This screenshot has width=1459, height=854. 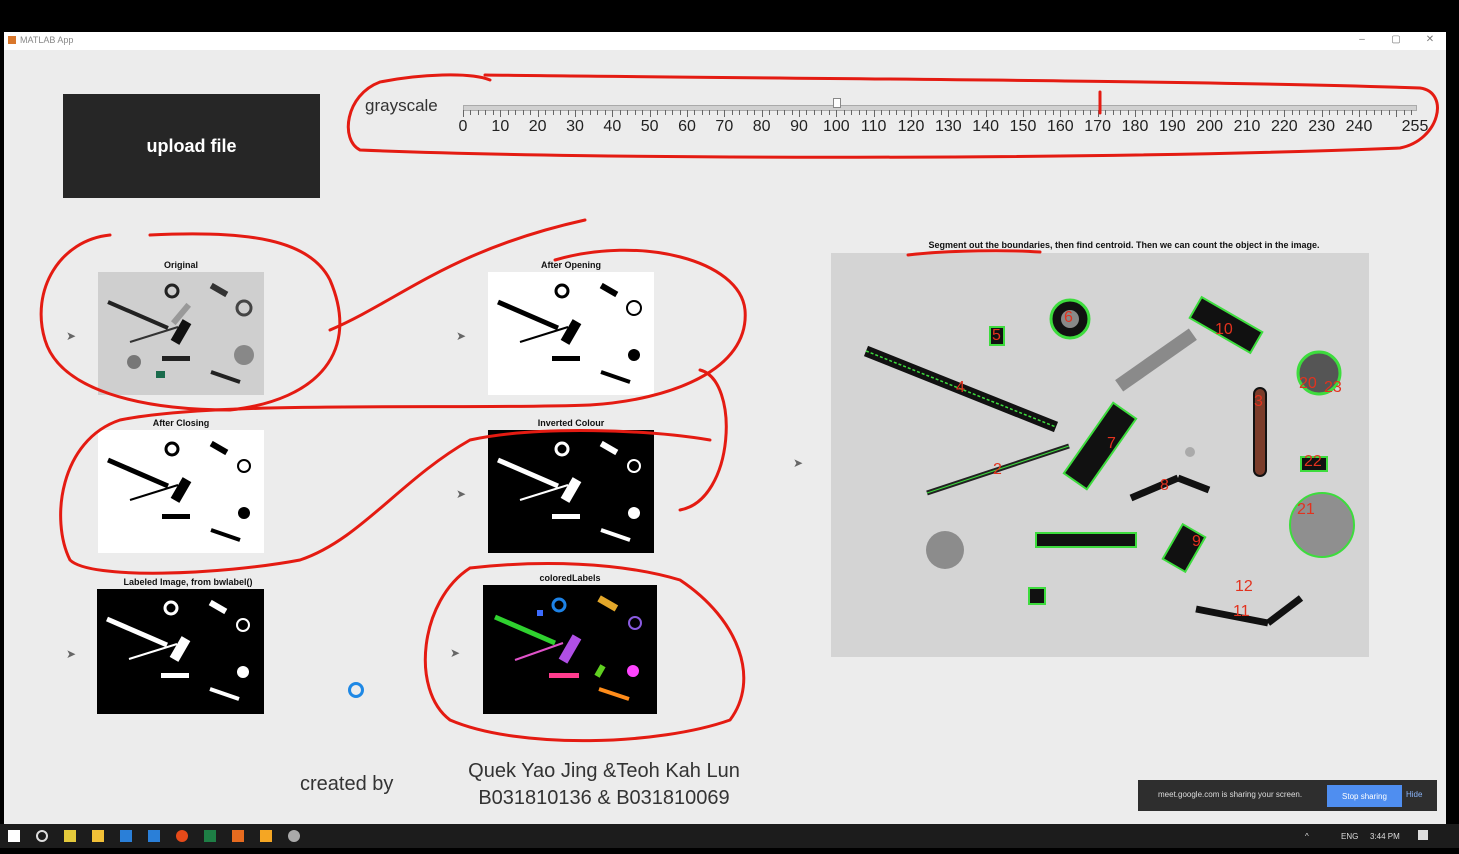 What do you see at coordinates (1307, 836) in the screenshot?
I see `chevron-up-icon: ^` at bounding box center [1307, 836].